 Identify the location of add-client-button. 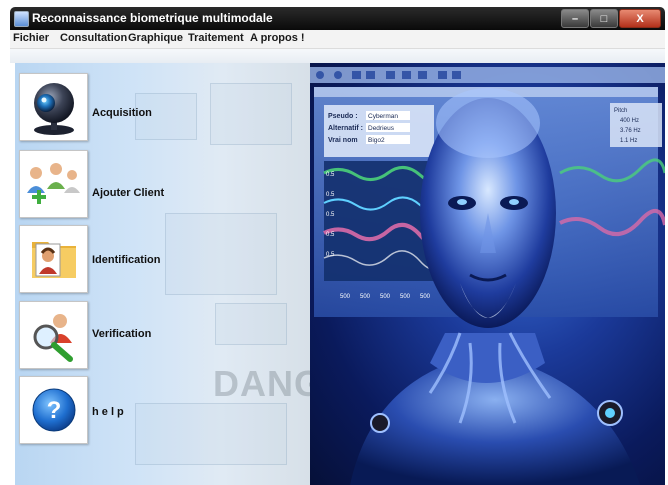
(53, 184).